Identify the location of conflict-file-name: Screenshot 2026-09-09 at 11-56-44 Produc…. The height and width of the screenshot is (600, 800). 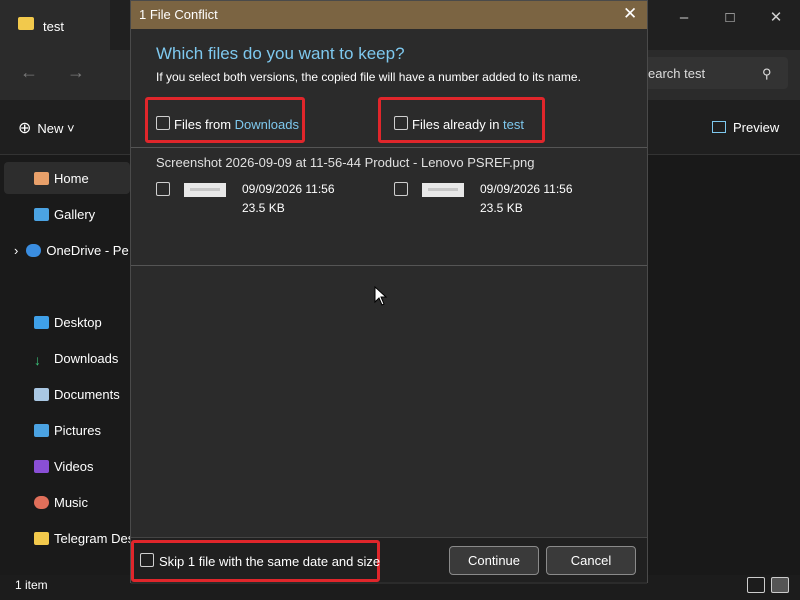
(345, 162).